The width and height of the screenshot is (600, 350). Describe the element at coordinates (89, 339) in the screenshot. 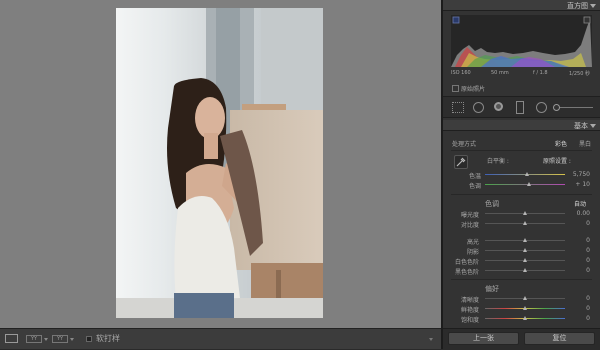

I see `softproof-checkbox` at that location.